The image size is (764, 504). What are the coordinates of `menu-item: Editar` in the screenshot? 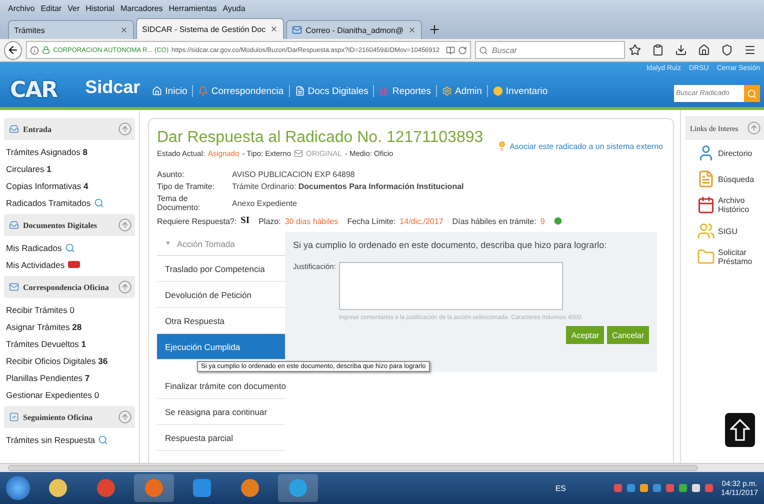 It's located at (51, 8).